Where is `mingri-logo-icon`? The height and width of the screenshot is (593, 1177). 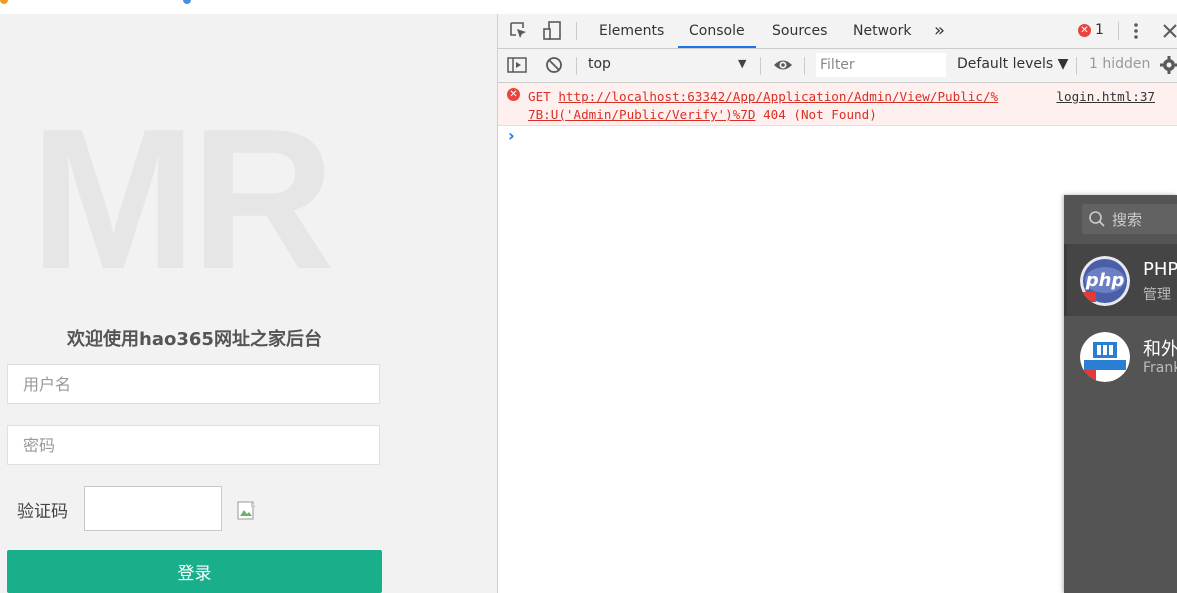 mingri-logo-icon is located at coordinates (1105, 357).